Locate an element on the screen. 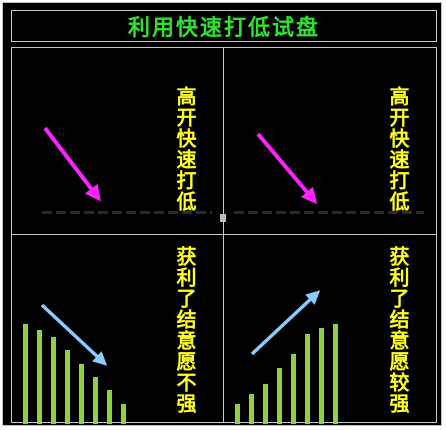  magenta-arrow-left is located at coordinates (72, 164).